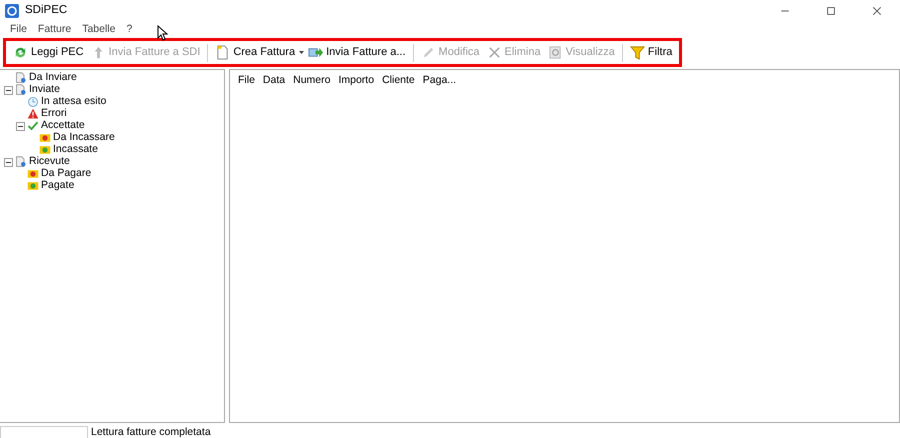  Describe the element at coordinates (20, 52) in the screenshot. I see `refresh-icon` at that location.